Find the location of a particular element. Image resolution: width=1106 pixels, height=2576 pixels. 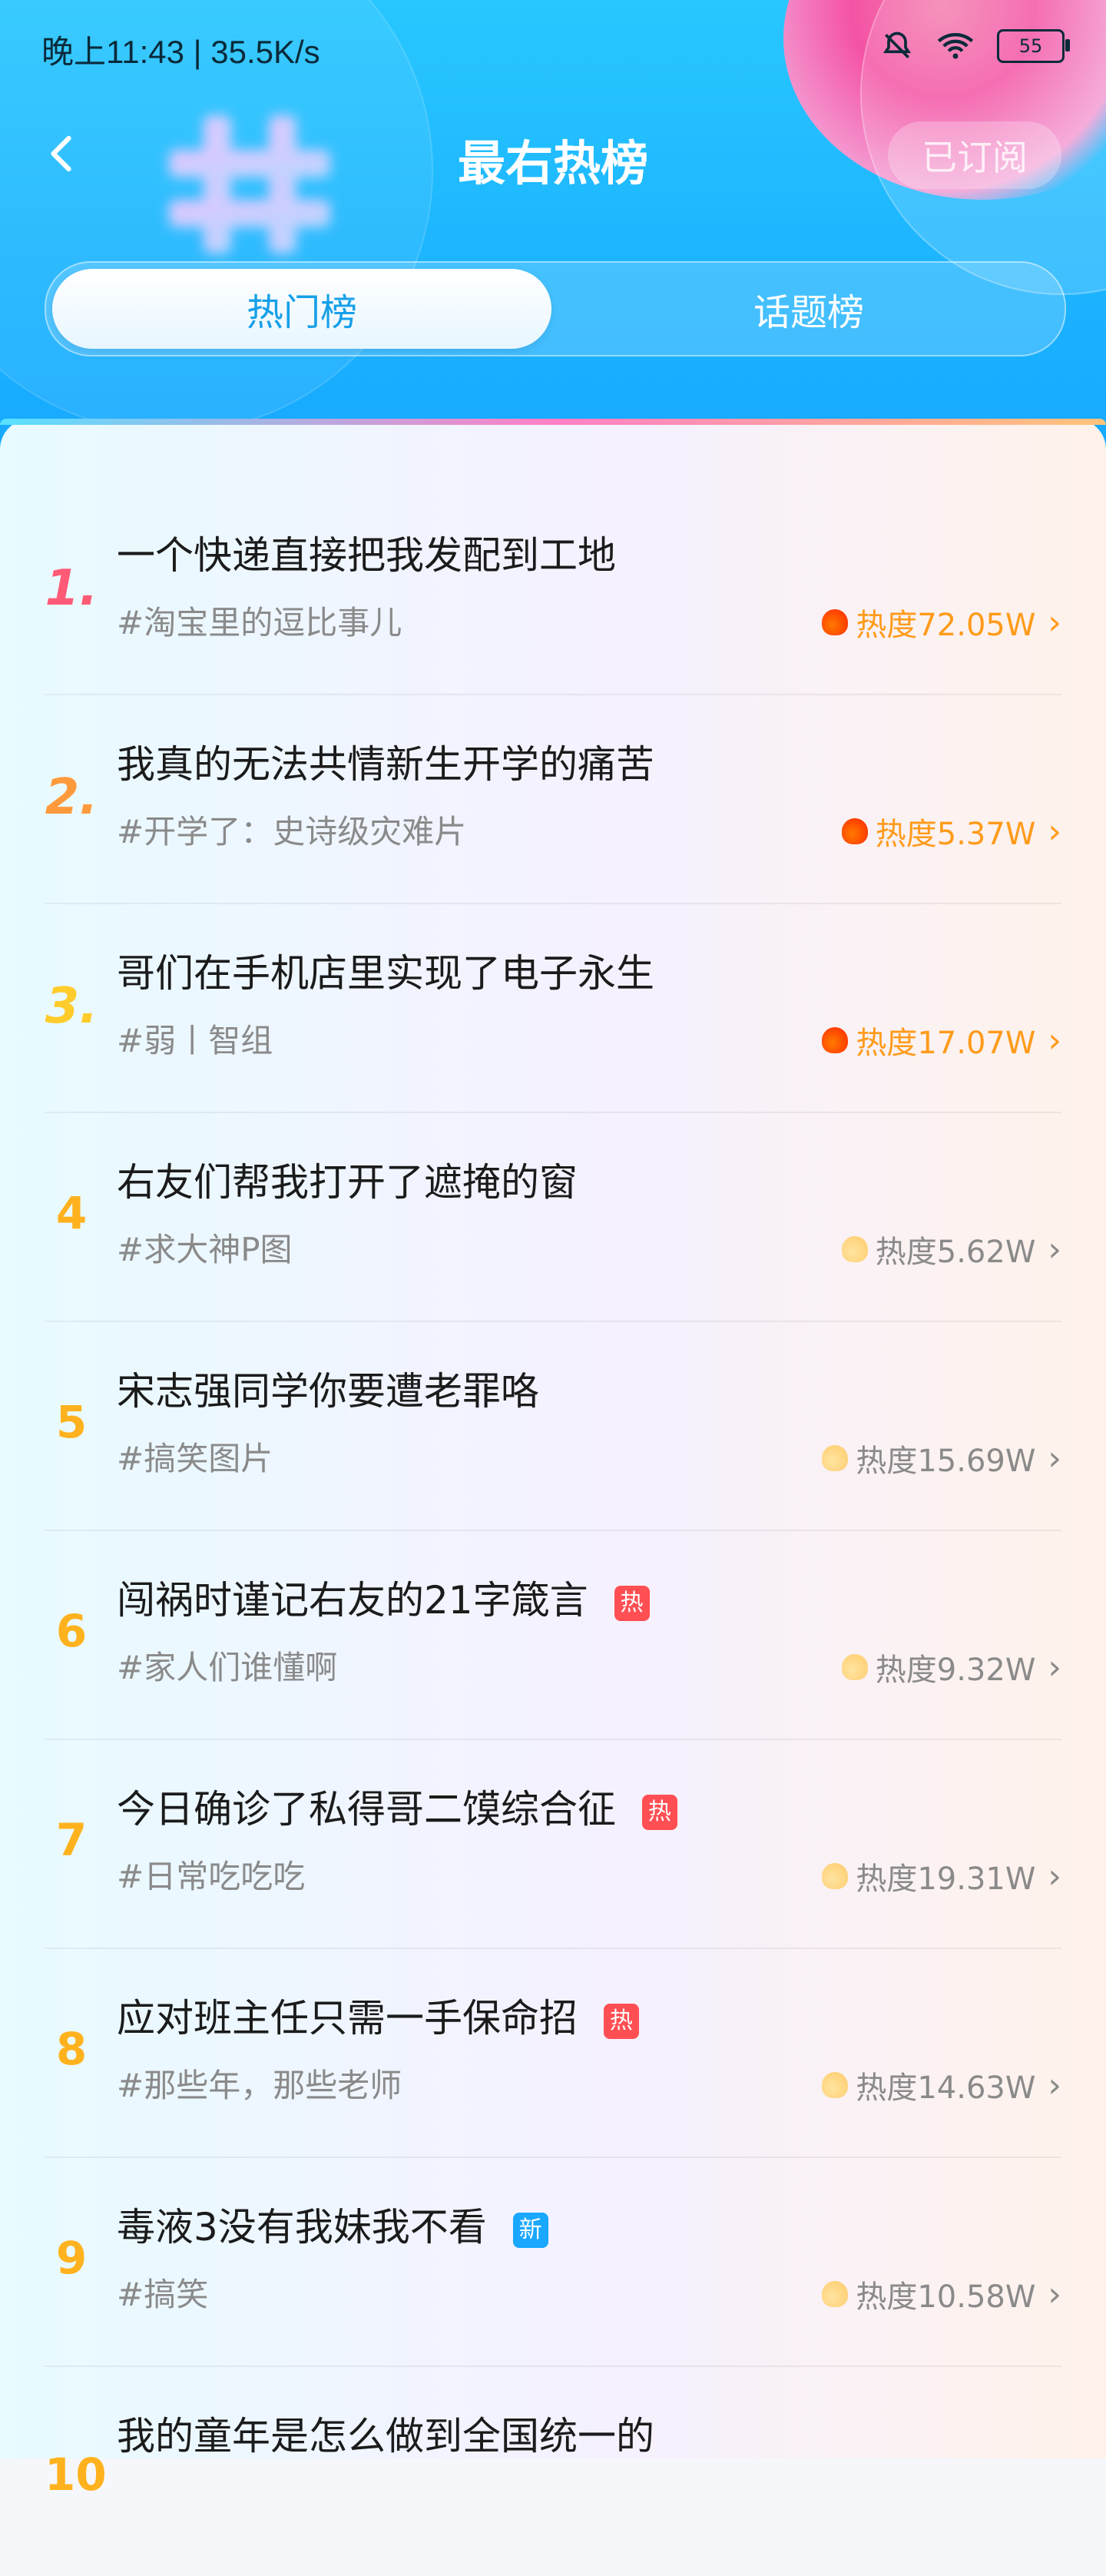

tab-hot: 热门榜 is located at coordinates (302, 309).